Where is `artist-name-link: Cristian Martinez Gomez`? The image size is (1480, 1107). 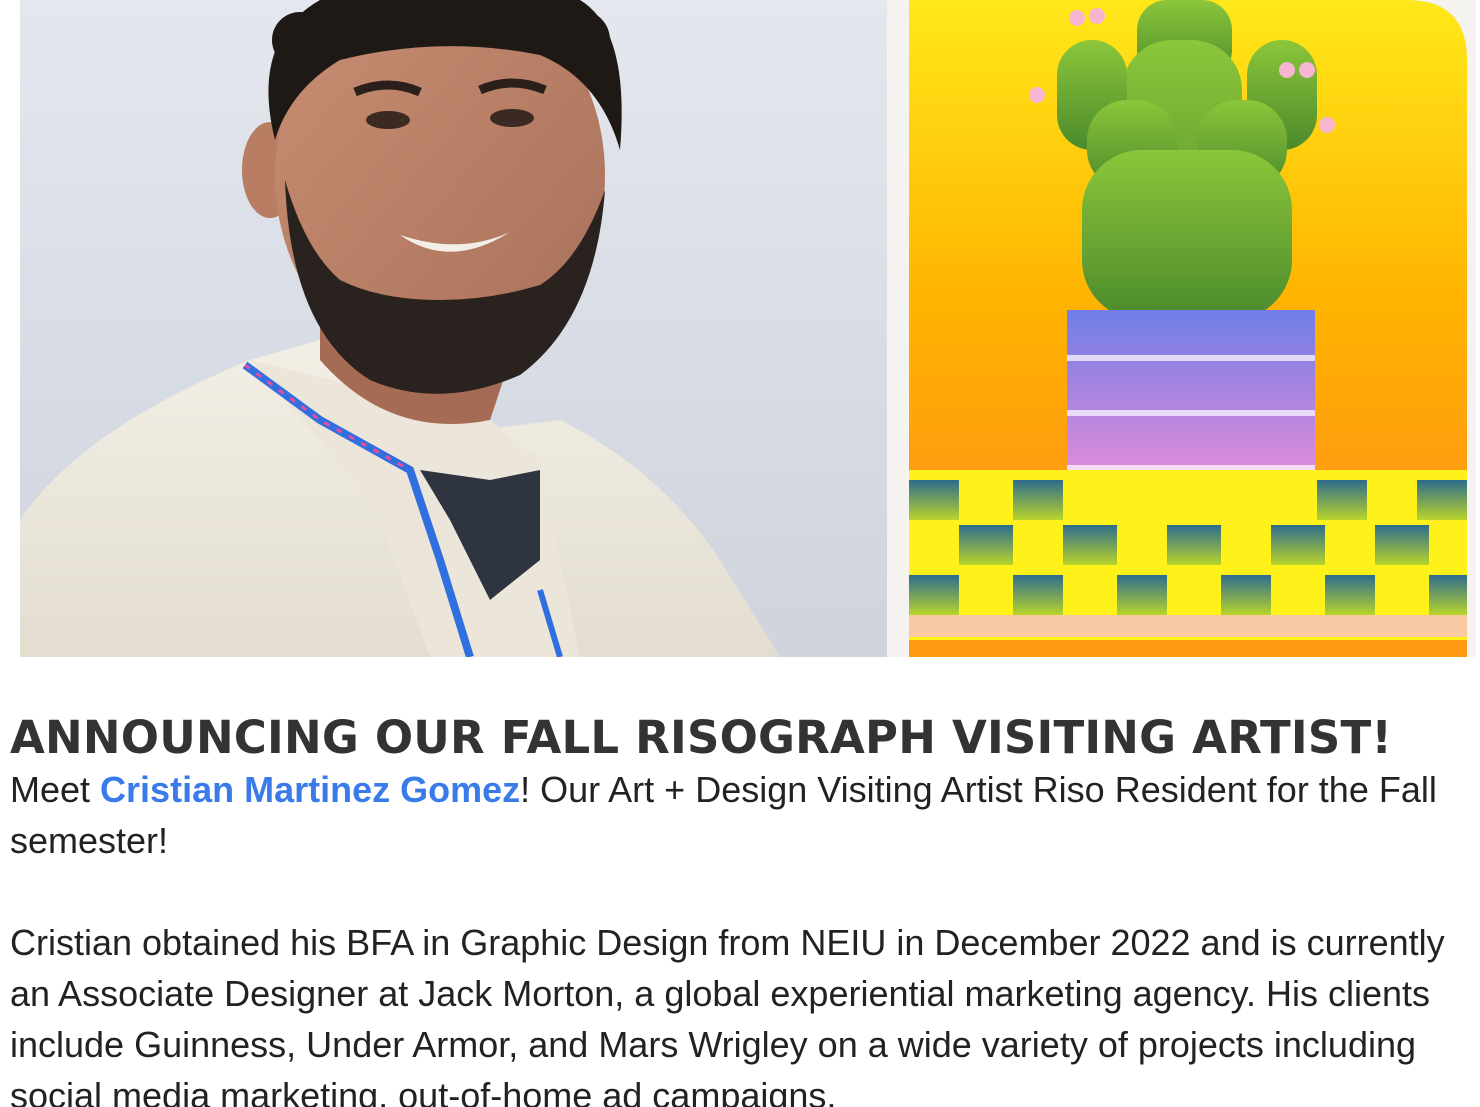 artist-name-link: Cristian Martinez Gomez is located at coordinates (310, 789).